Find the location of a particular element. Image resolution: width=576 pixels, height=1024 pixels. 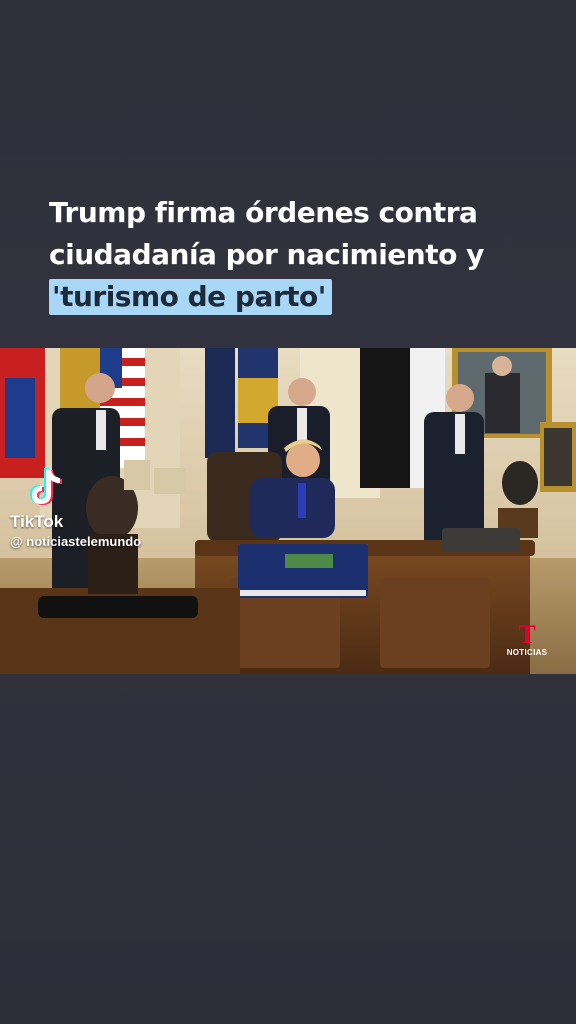

headline-highlight: 'turismo de parto' is located at coordinates (190, 297).